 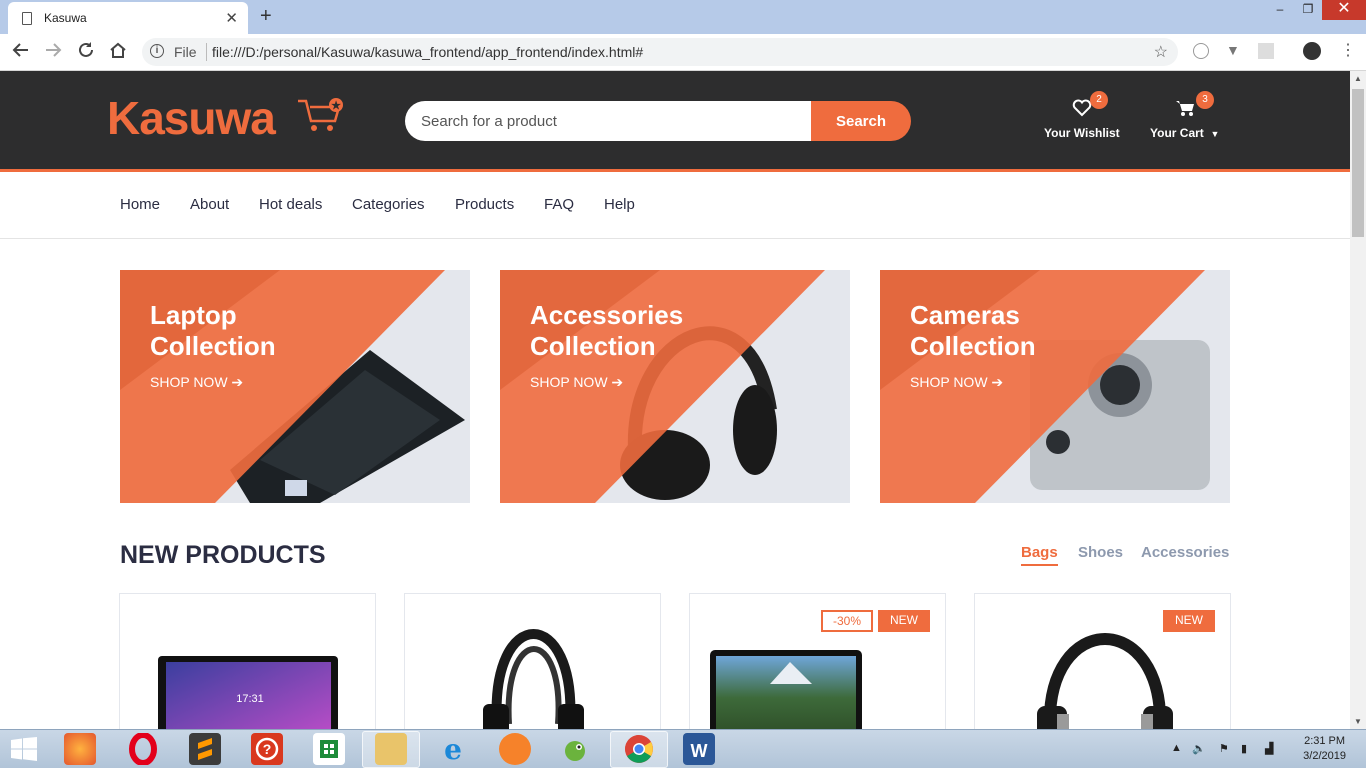 I want to click on accessories-collection-banner: Accessories Collection SHOP NOW ➔, so click(x=675, y=386).